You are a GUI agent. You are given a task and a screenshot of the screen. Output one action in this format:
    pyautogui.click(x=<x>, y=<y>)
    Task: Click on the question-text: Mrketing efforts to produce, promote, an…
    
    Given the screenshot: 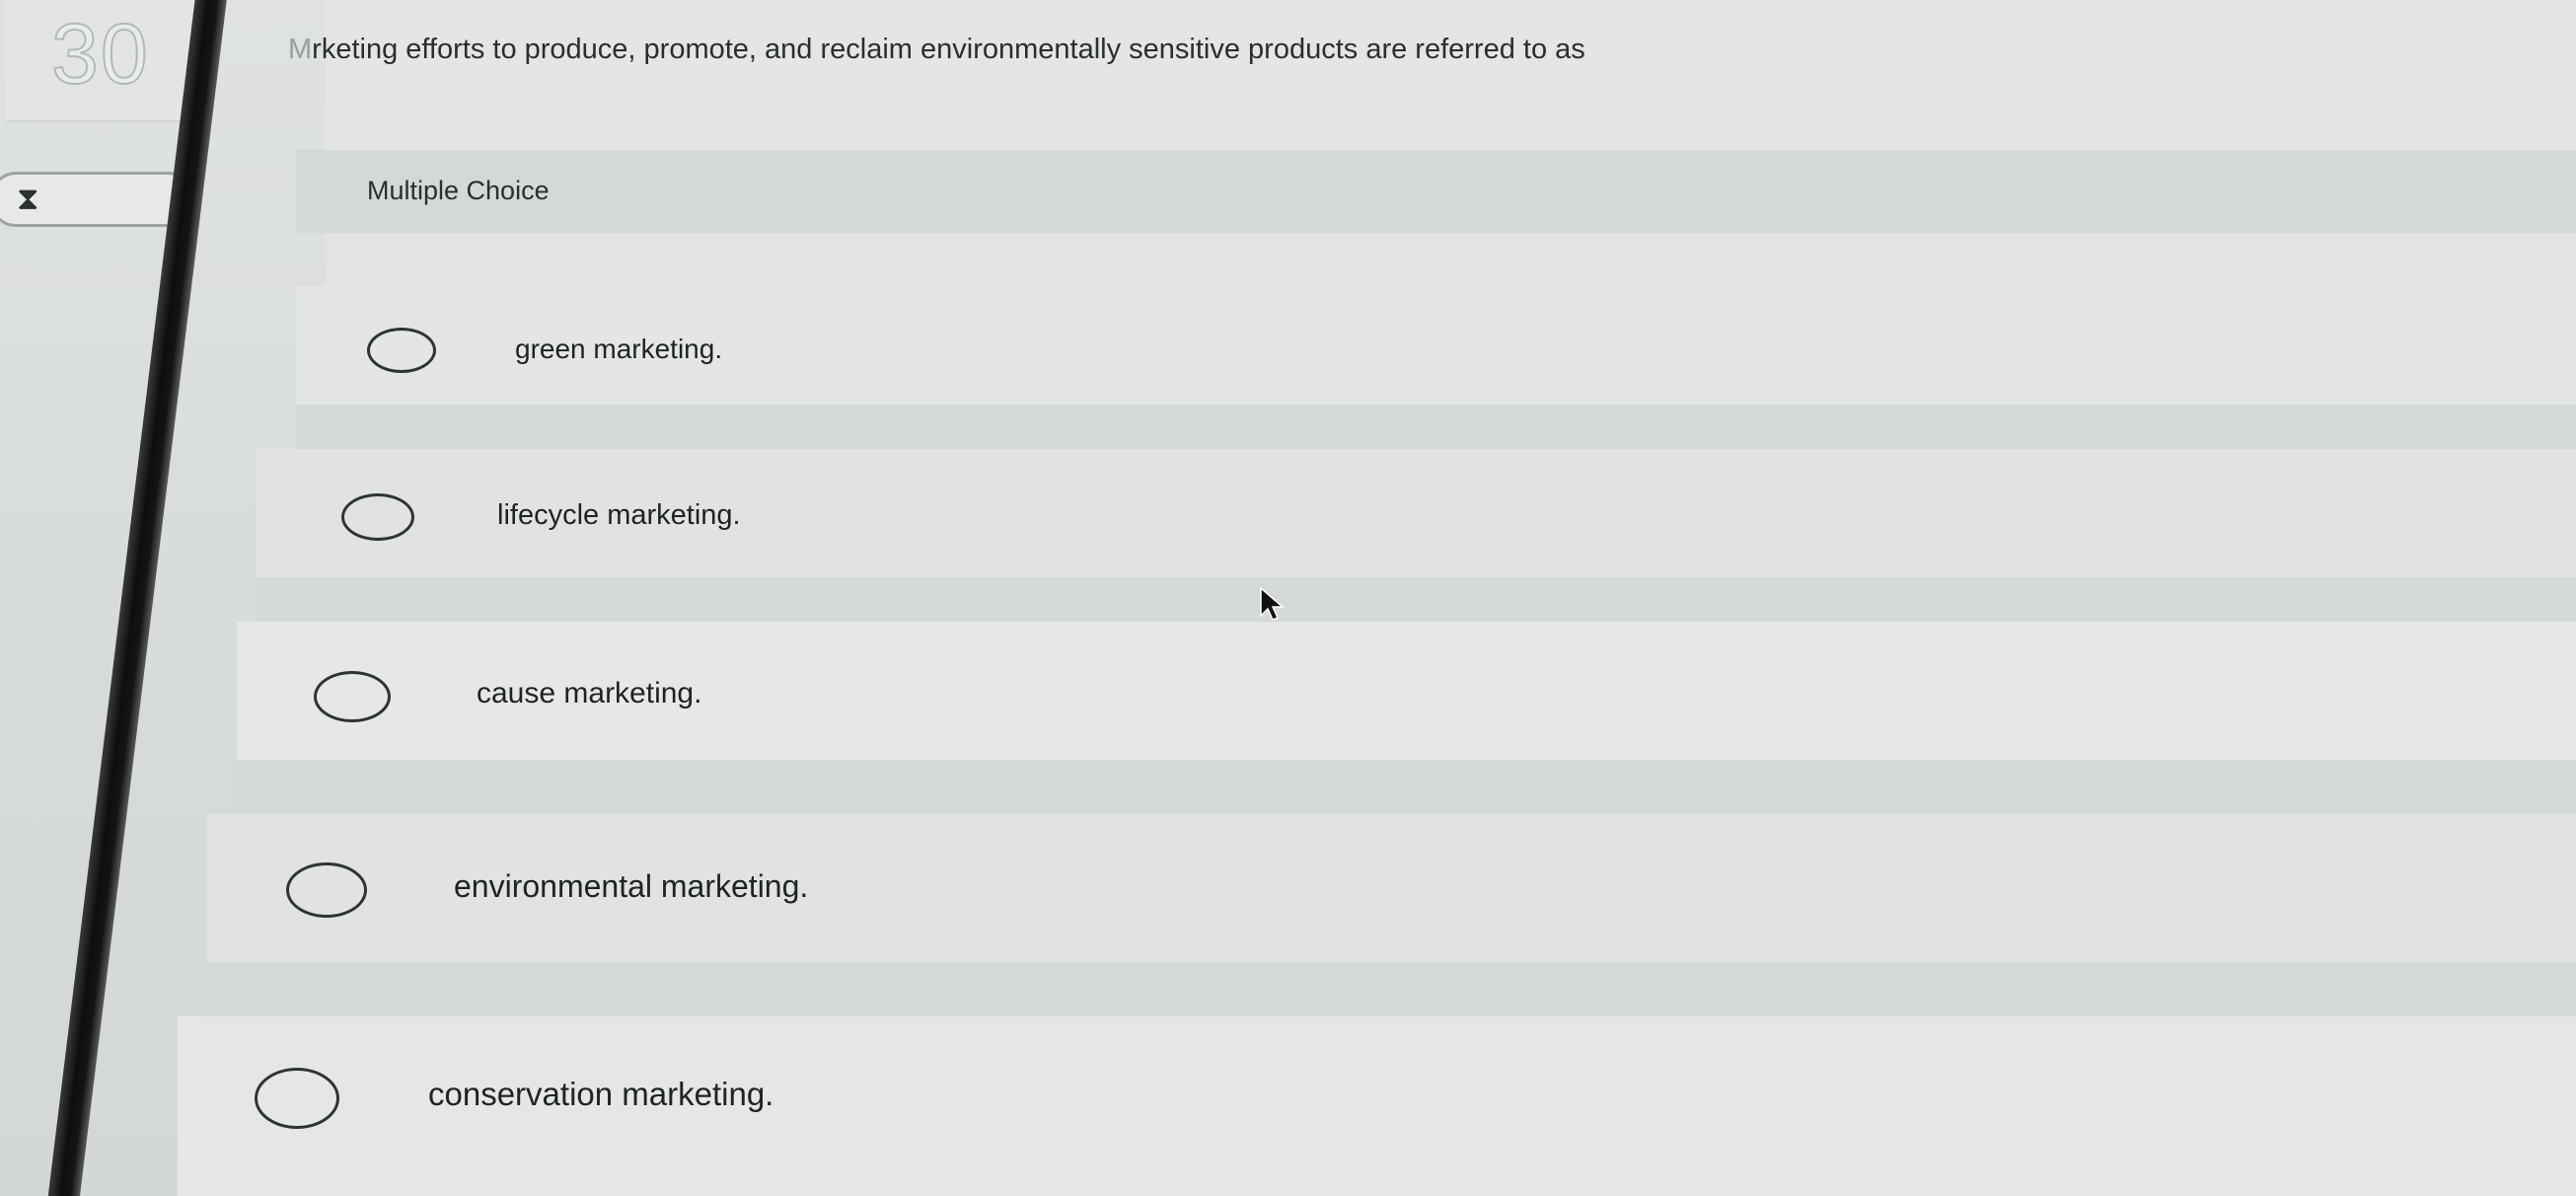 What is the action you would take?
    pyautogui.click(x=936, y=50)
    